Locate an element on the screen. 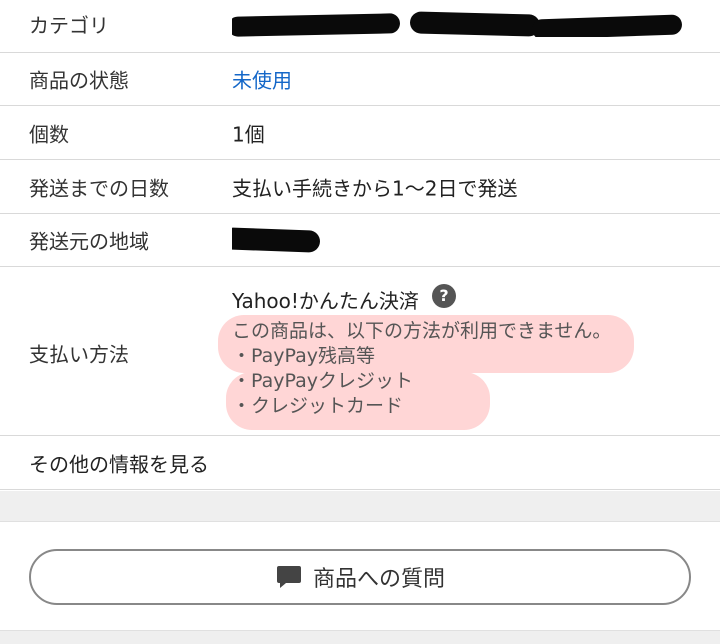 The image size is (720, 644). bottom-separator is located at coordinates (360, 637).